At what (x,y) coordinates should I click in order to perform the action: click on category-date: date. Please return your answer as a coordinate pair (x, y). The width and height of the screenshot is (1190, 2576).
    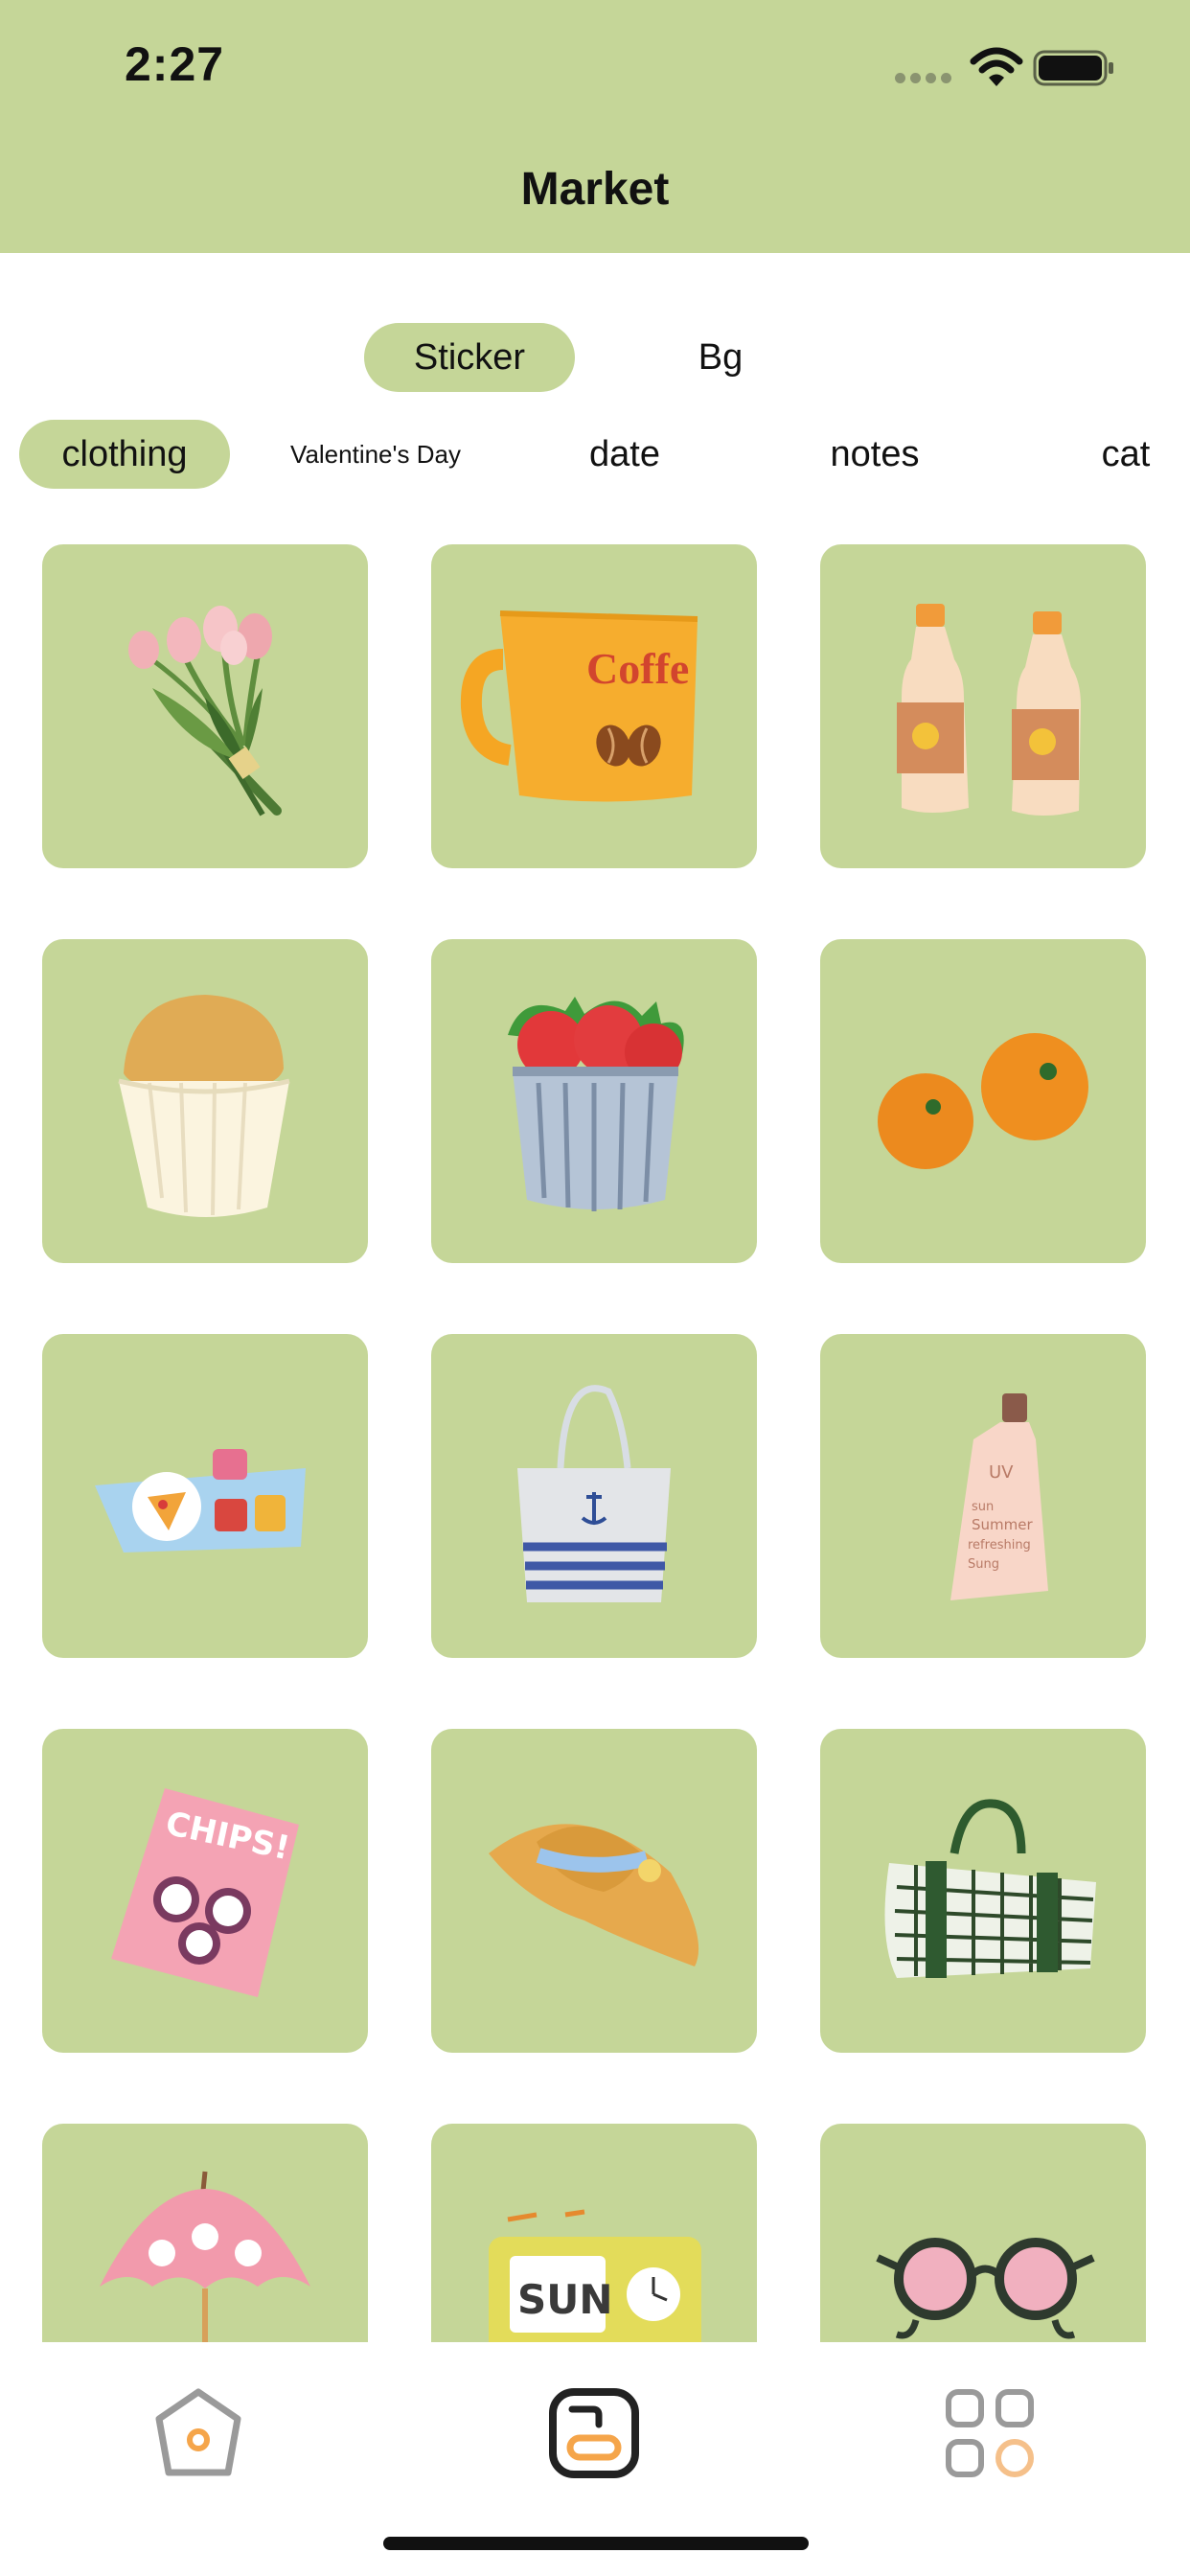
    Looking at the image, I should click on (624, 454).